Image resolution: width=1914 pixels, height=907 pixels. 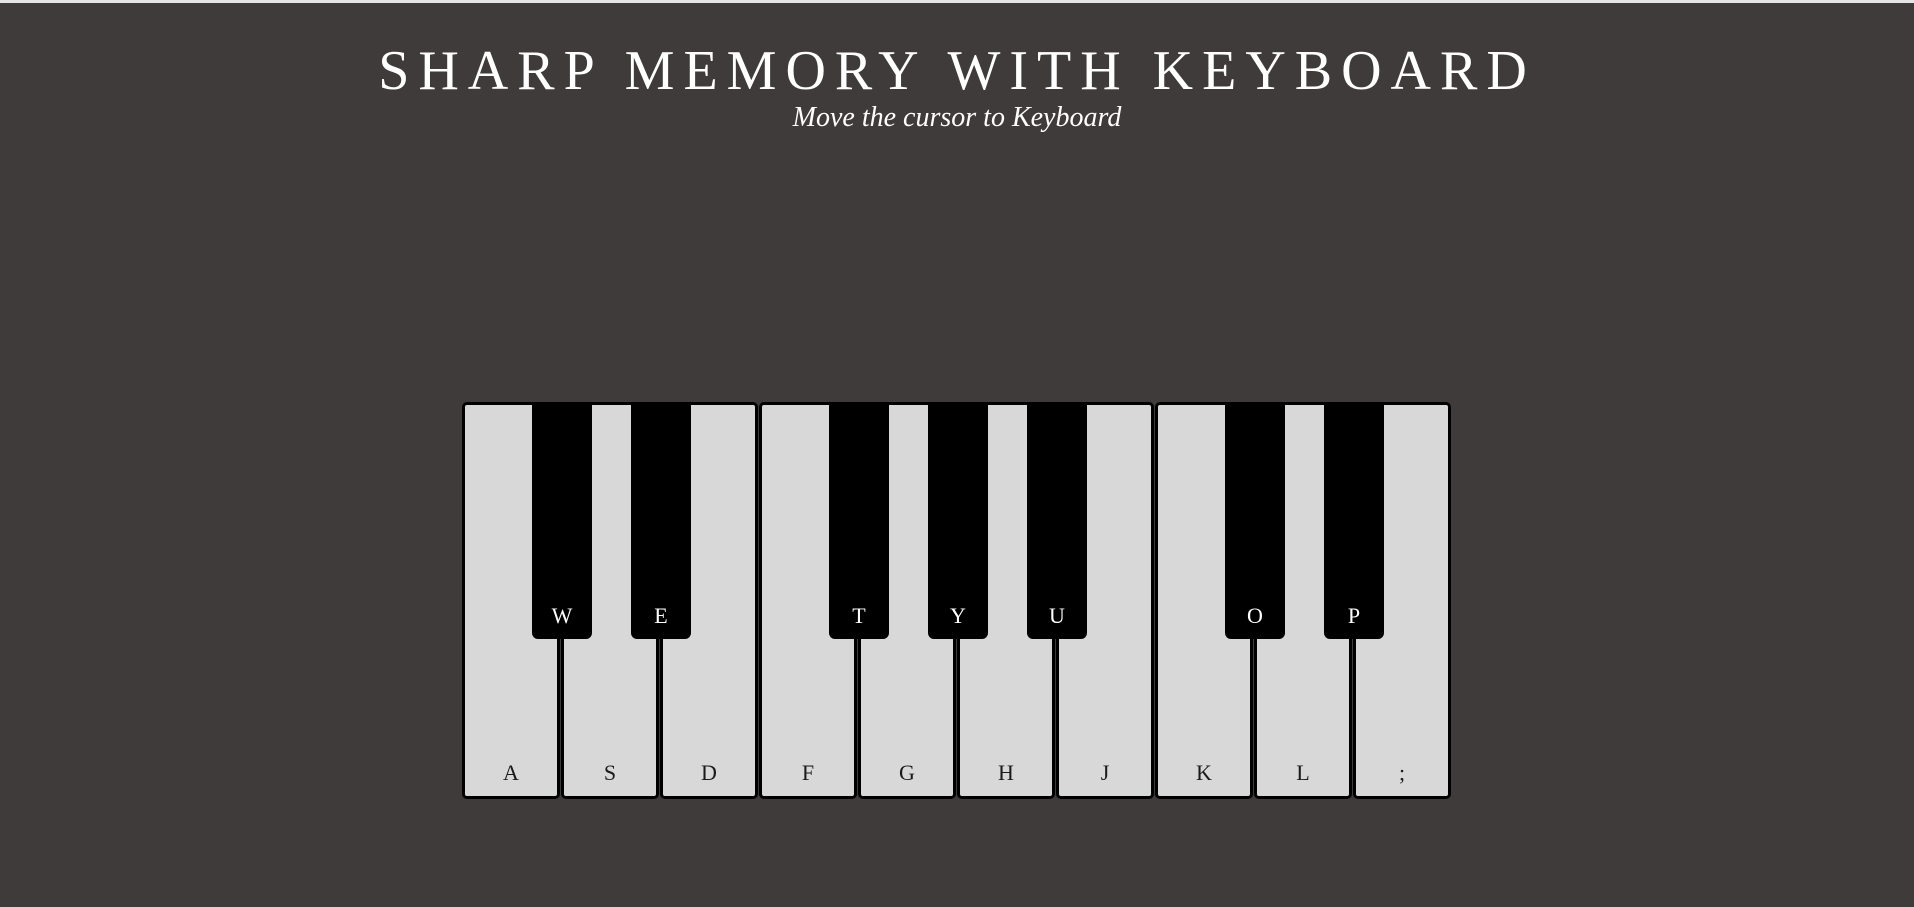 I want to click on key-label: ;, so click(x=1402, y=772).